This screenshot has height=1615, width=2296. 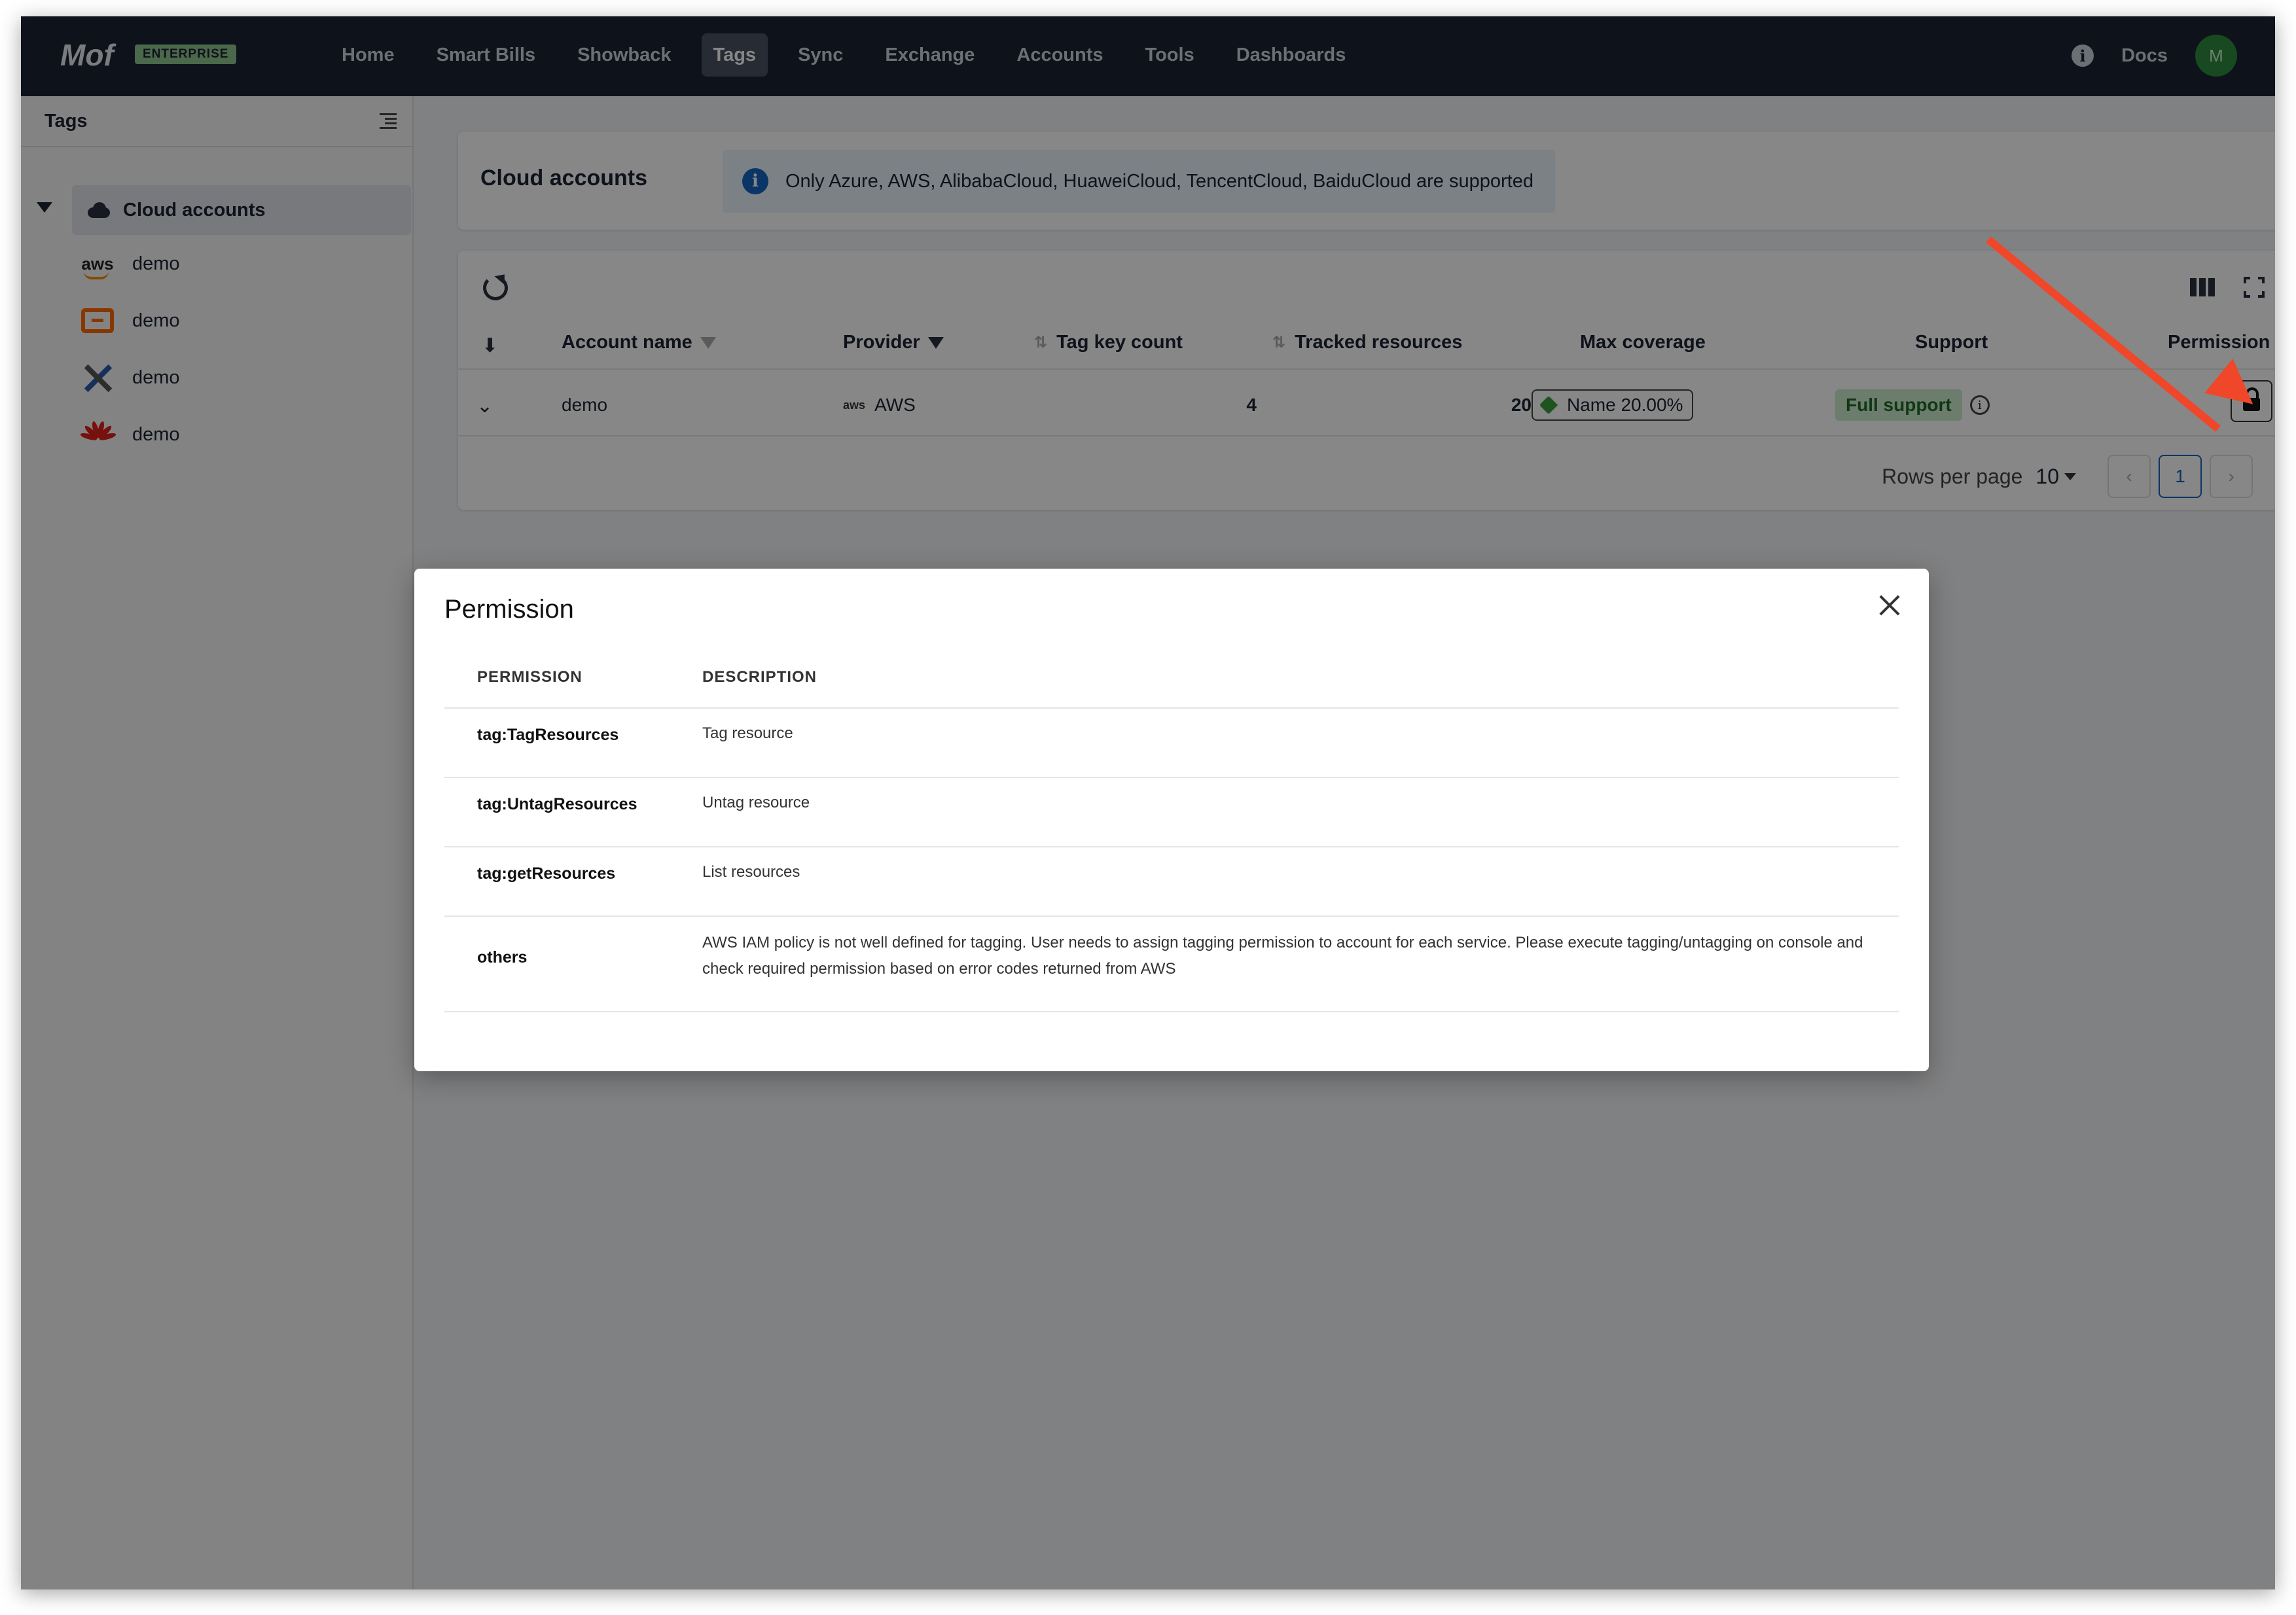 What do you see at coordinates (502, 958) in the screenshot?
I see `permission-name: others` at bounding box center [502, 958].